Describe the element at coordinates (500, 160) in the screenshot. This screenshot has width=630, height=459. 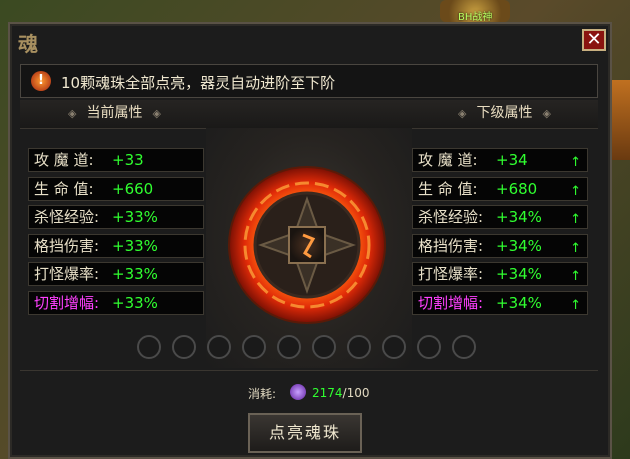
I see `stat-row: 攻 魔 道: +34 ↑` at that location.